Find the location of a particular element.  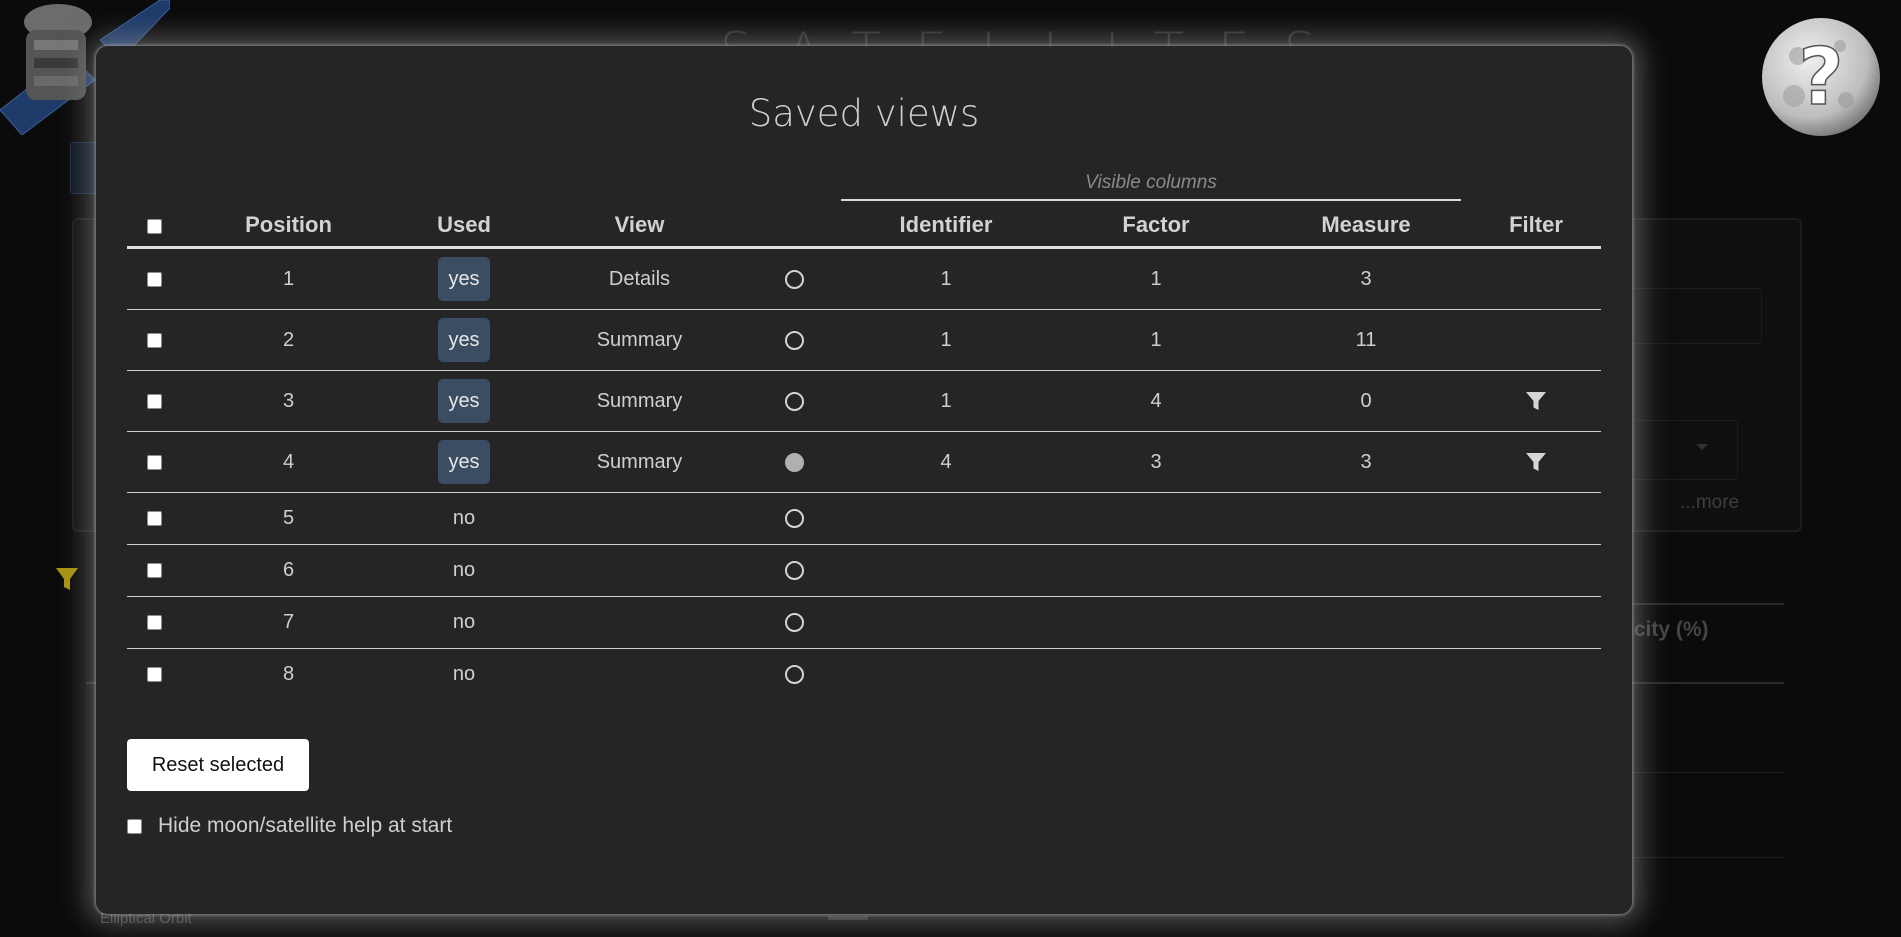

hide-help-option: Hide moon/satellite help at start is located at coordinates (289, 826).